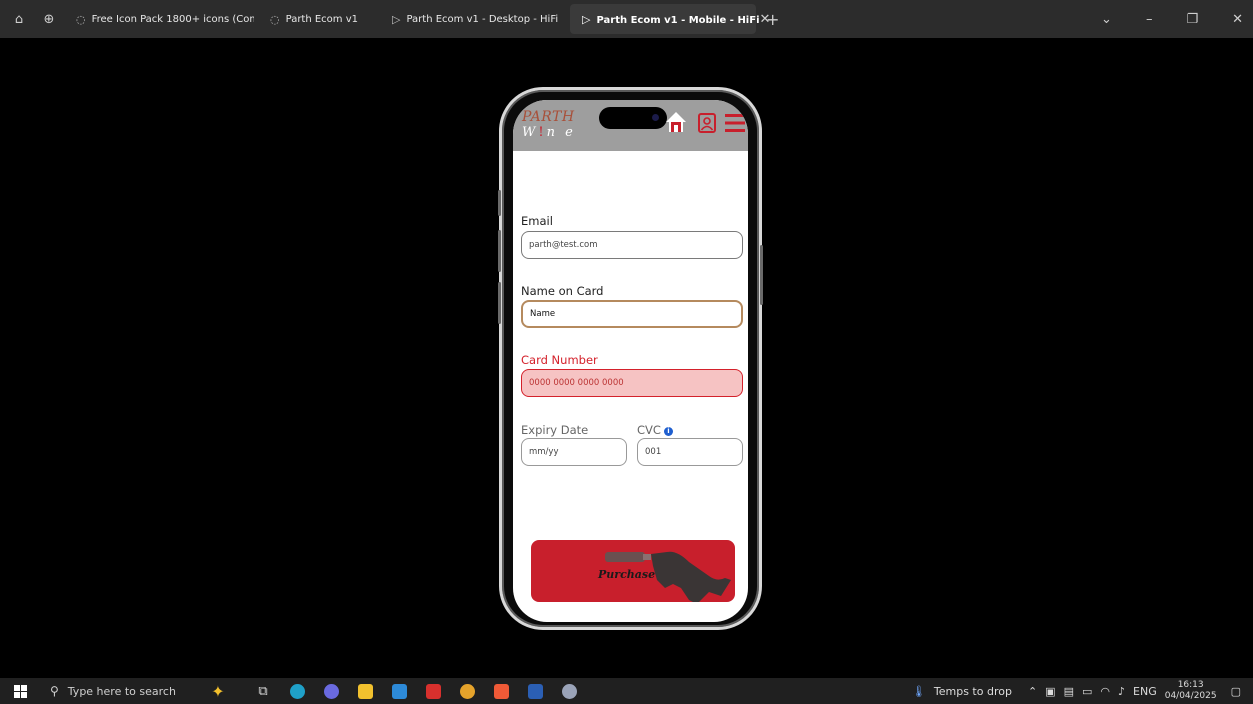 The width and height of the screenshot is (1253, 704). What do you see at coordinates (690, 452) in the screenshot?
I see `cvc-field: 001` at bounding box center [690, 452].